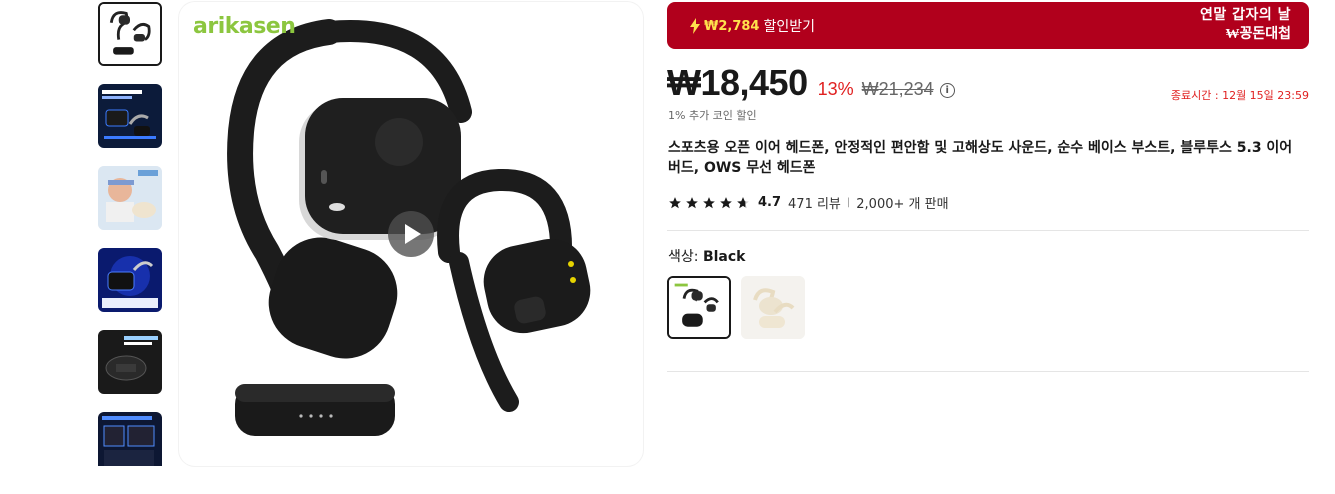 This screenshot has height=494, width=1335. I want to click on lightning-icon, so click(695, 26).